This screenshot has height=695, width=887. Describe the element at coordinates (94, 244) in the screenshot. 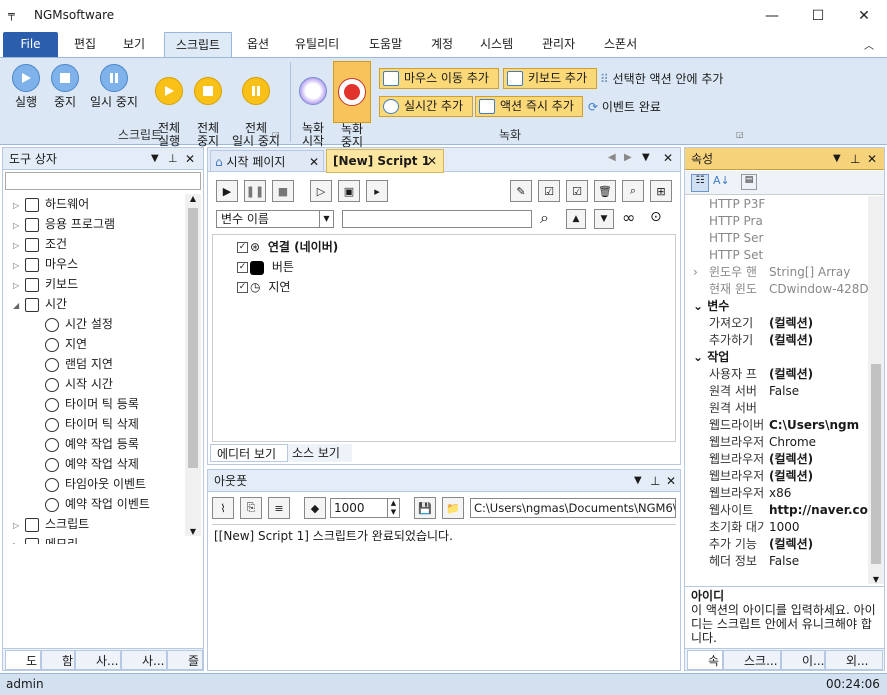

I see `toolbox-item: ▷ 조건` at that location.